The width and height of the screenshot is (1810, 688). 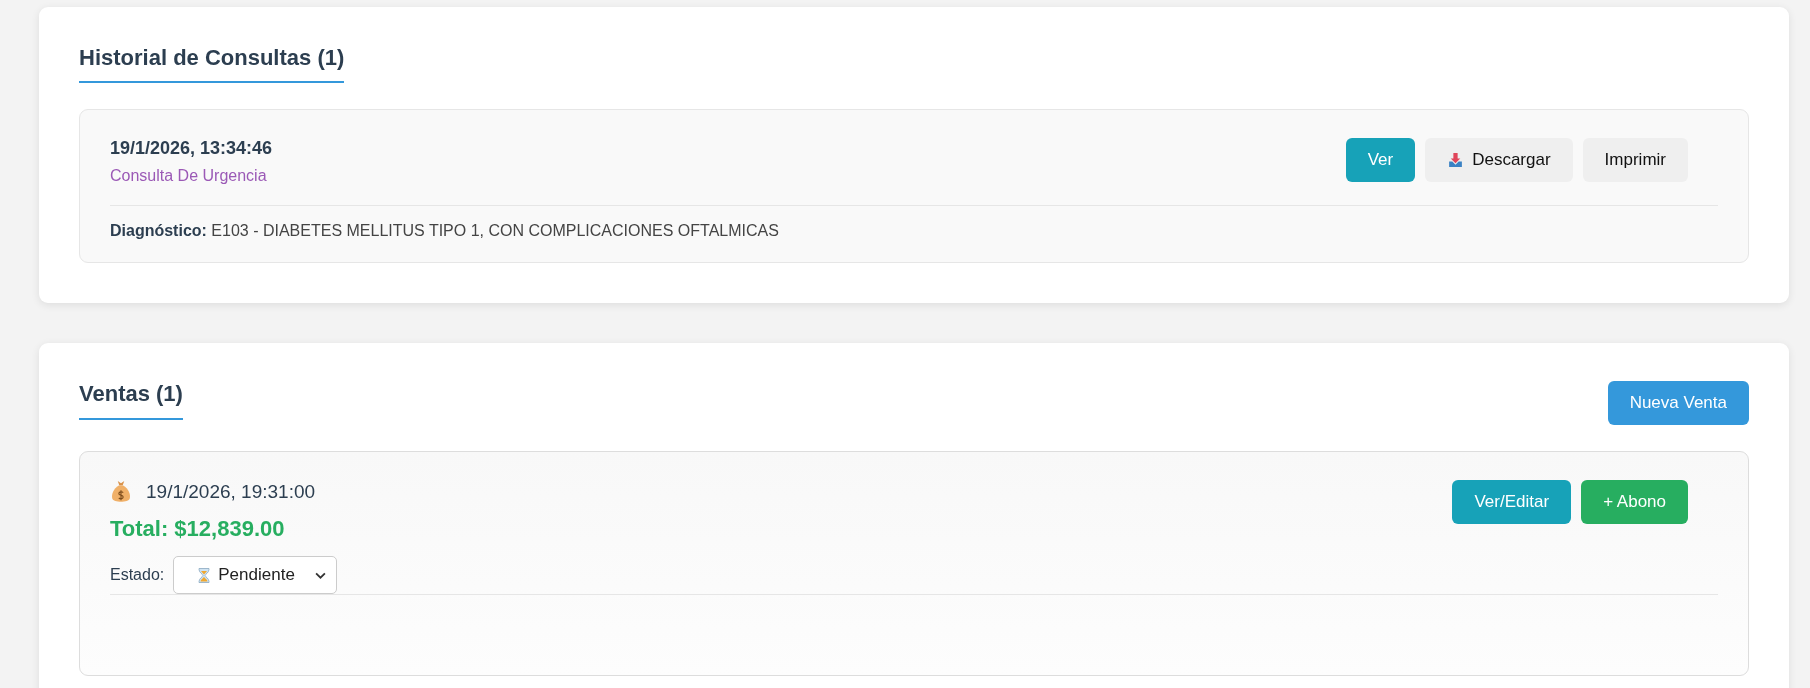 I want to click on view-button: Ver, so click(x=1380, y=160).